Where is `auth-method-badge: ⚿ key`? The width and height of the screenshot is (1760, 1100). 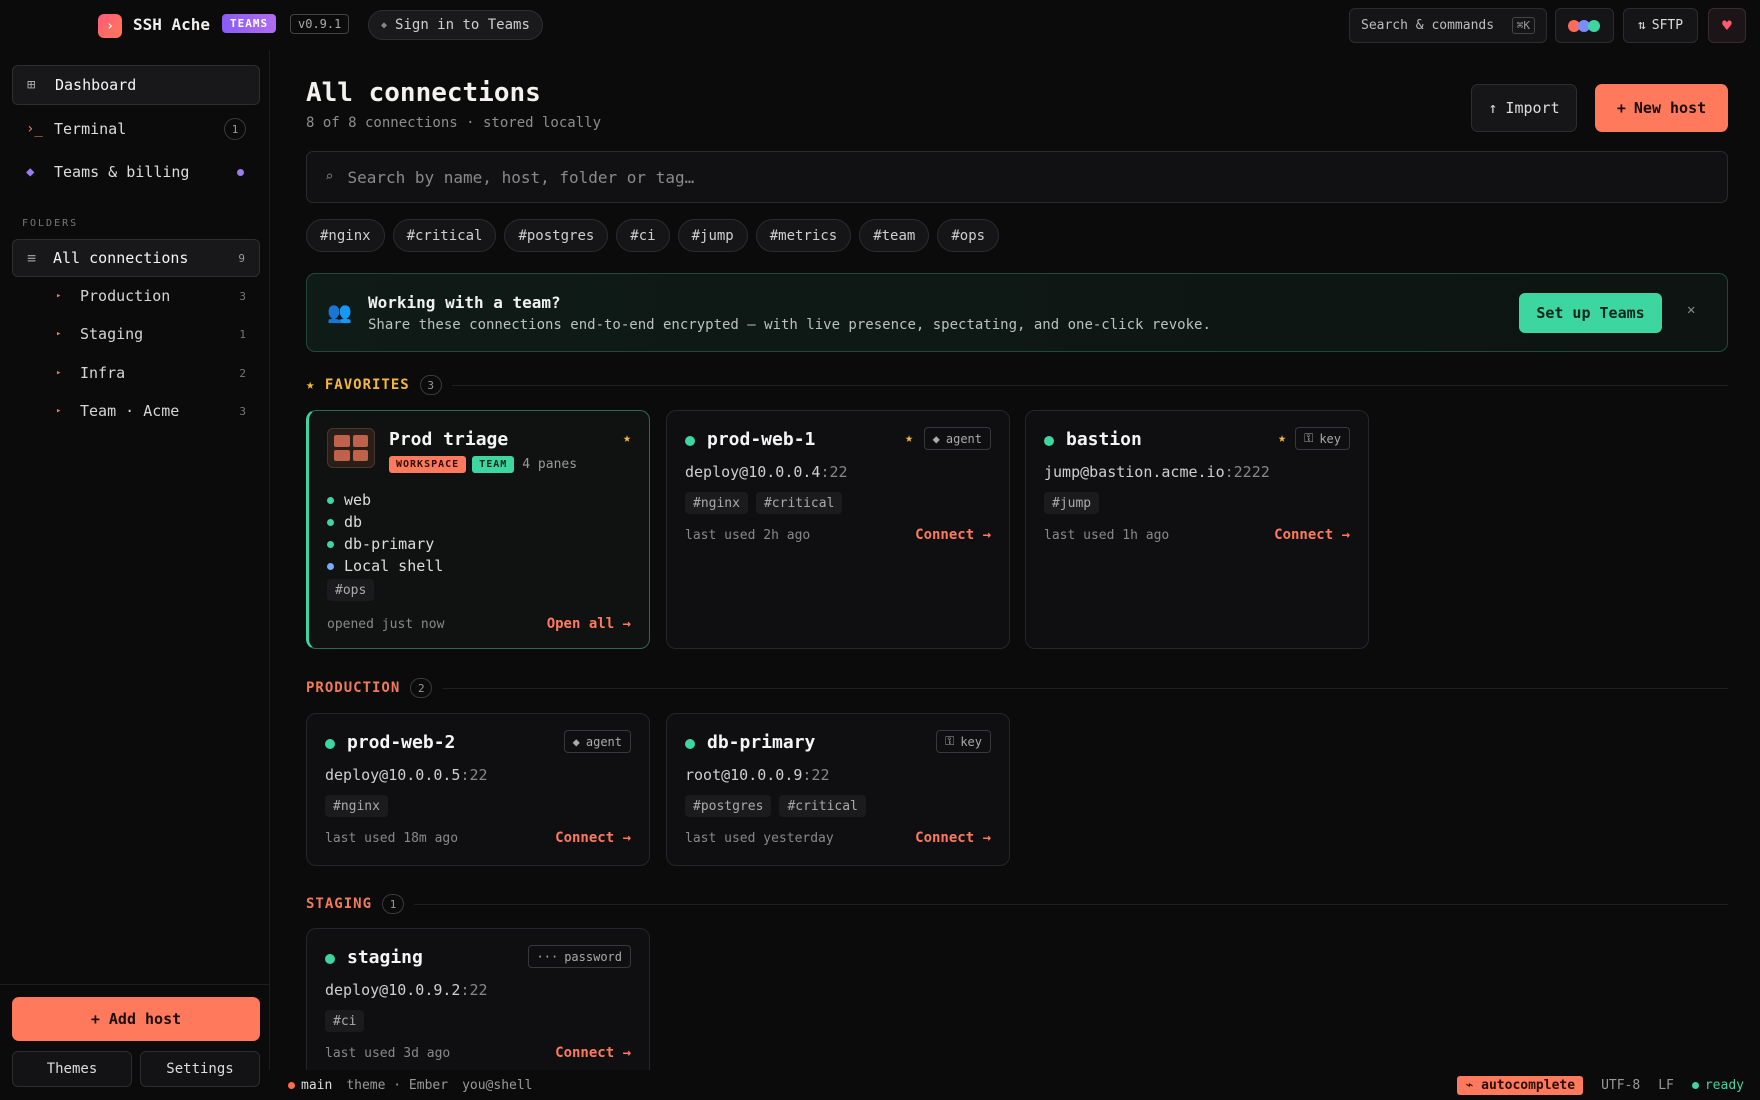 auth-method-badge: ⚿ key is located at coordinates (1322, 438).